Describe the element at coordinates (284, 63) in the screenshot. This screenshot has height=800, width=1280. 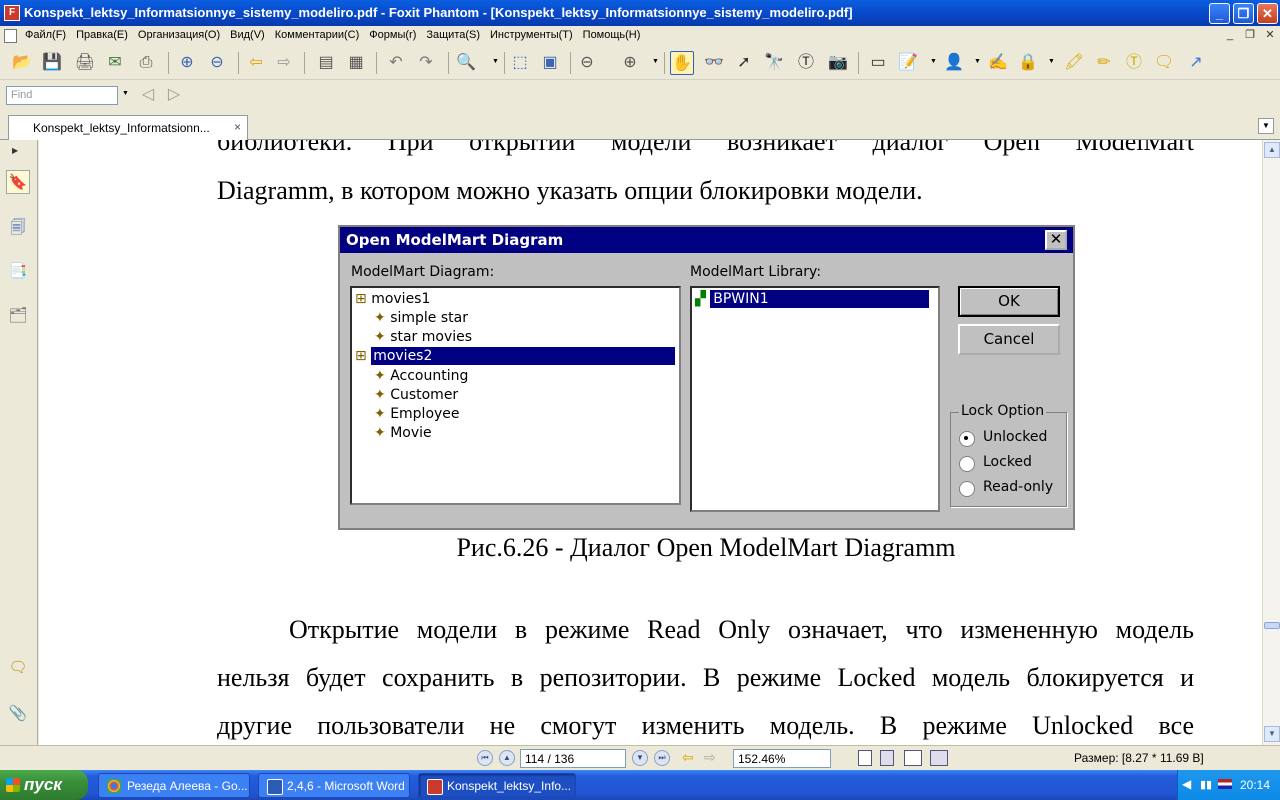
I see `forward-icon: ⇨` at that location.